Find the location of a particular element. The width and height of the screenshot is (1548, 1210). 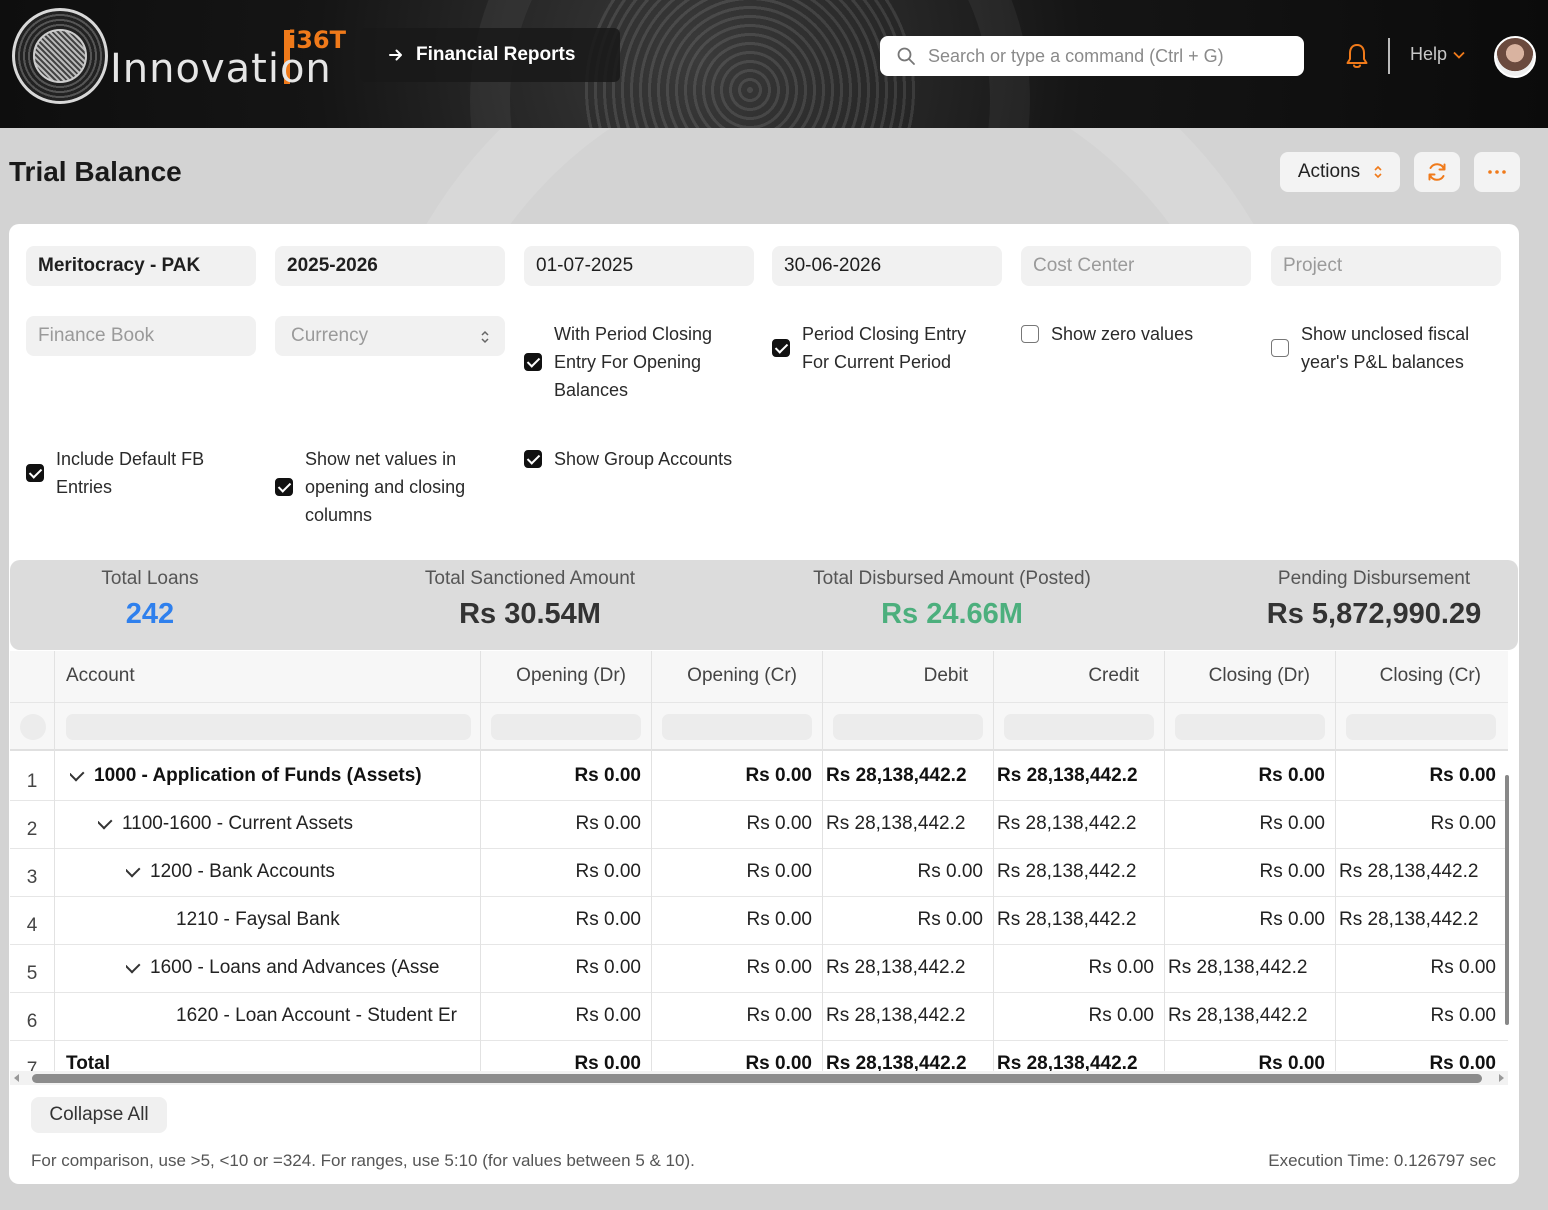

filter-closing-dr is located at coordinates (1250, 727).